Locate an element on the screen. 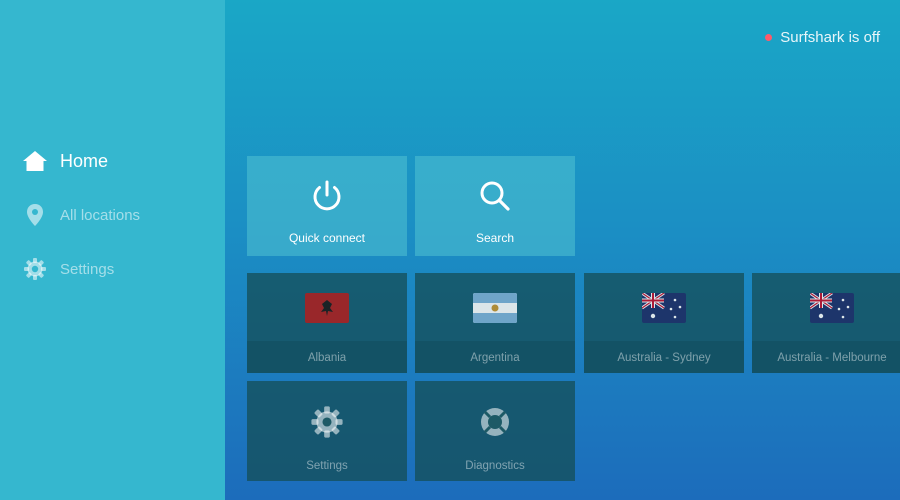 The image size is (900, 500). location-tile-australia-melbourne: Australia - Melbourne is located at coordinates (826, 323).